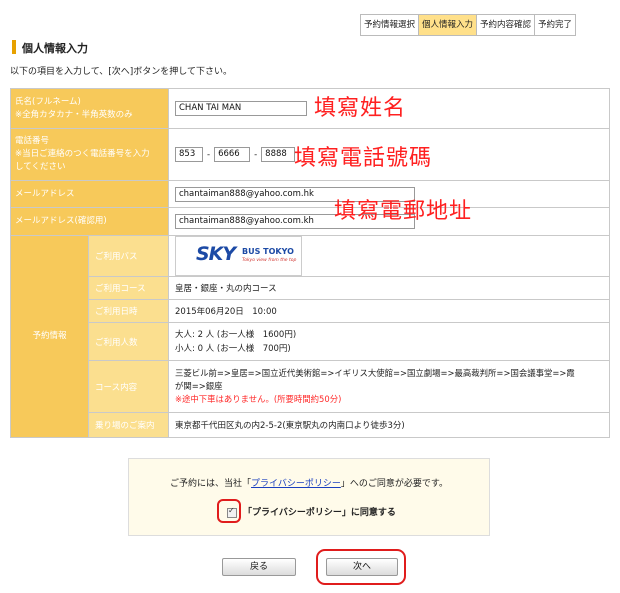  What do you see at coordinates (233, 348) in the screenshot?
I see `child-count: 小人: 0 人 (お一人様 700円)` at bounding box center [233, 348].